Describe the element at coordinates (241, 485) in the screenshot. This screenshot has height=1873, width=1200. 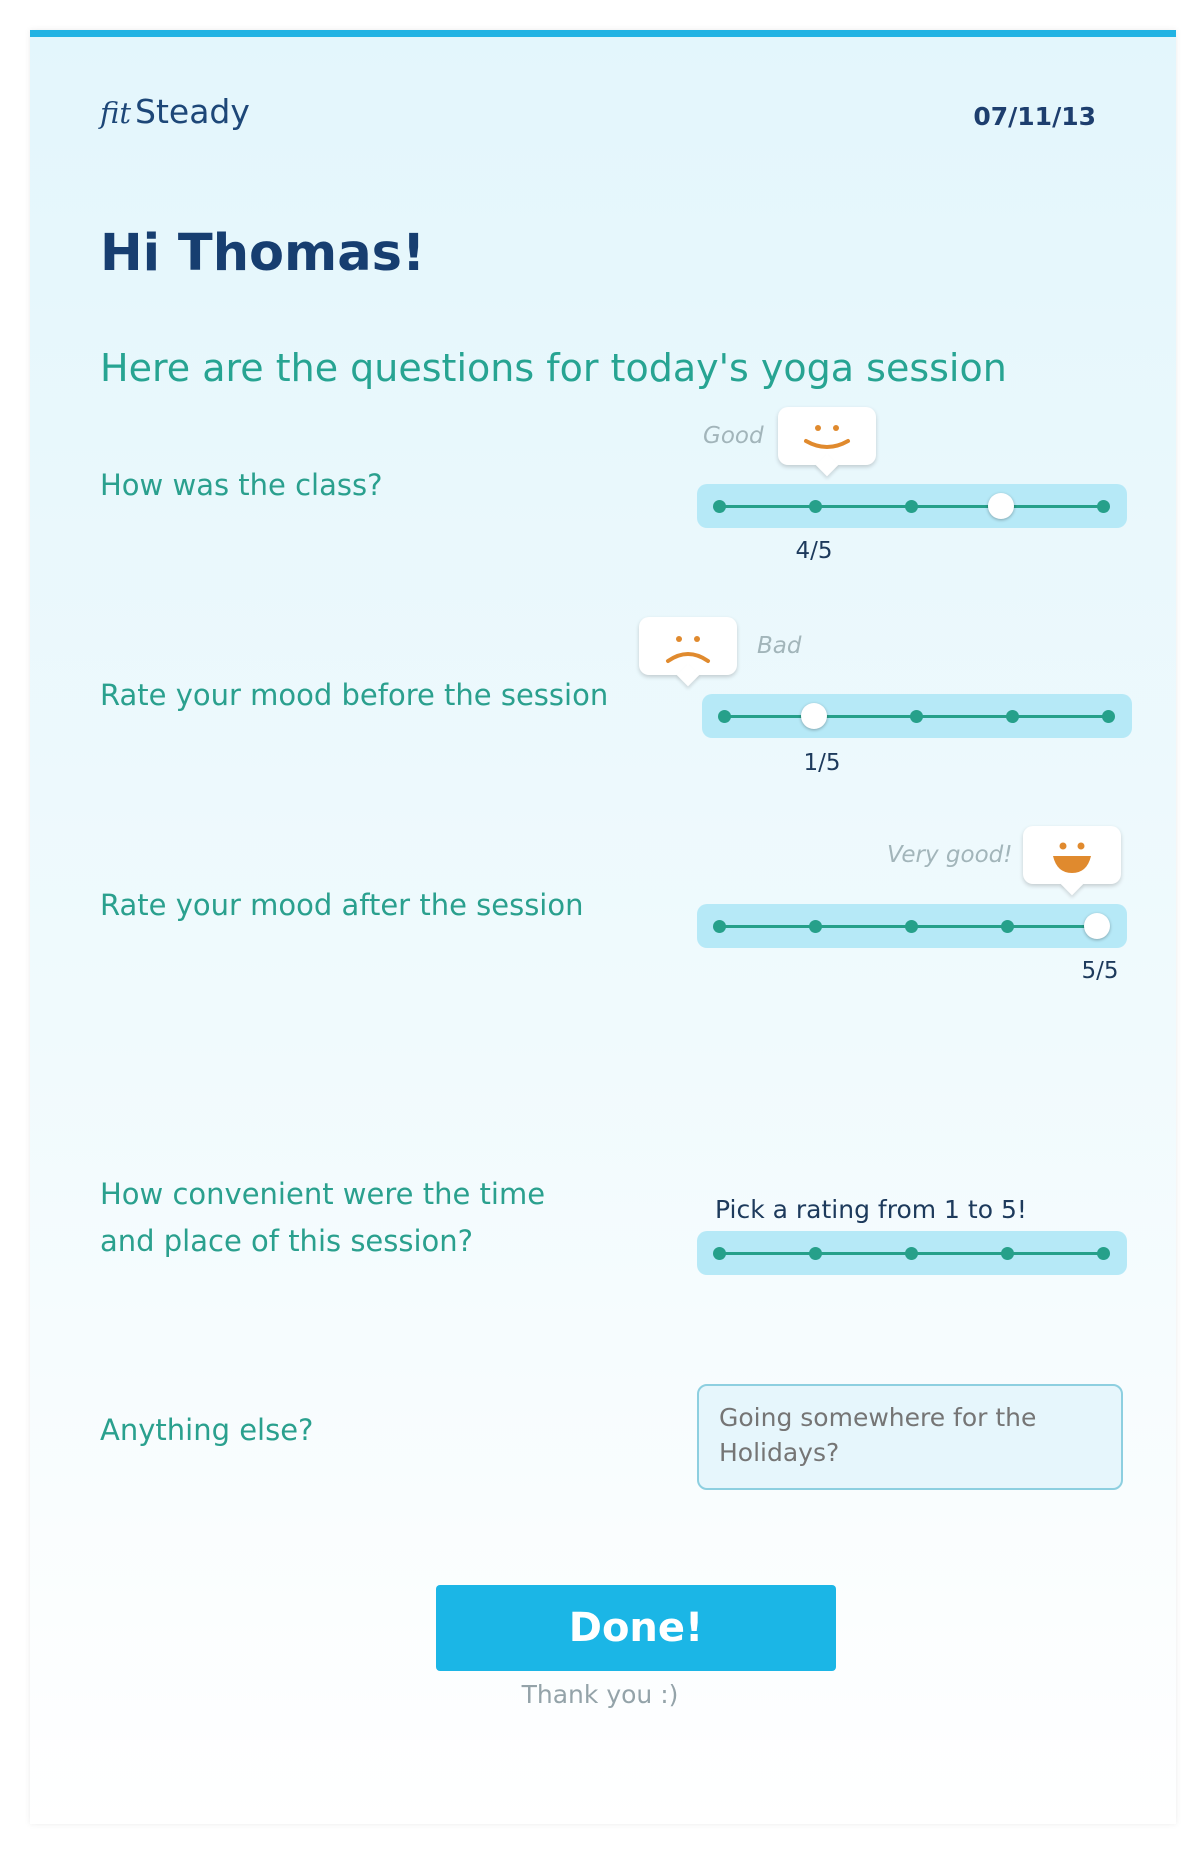
I see `question-class-label: How was the class?` at that location.